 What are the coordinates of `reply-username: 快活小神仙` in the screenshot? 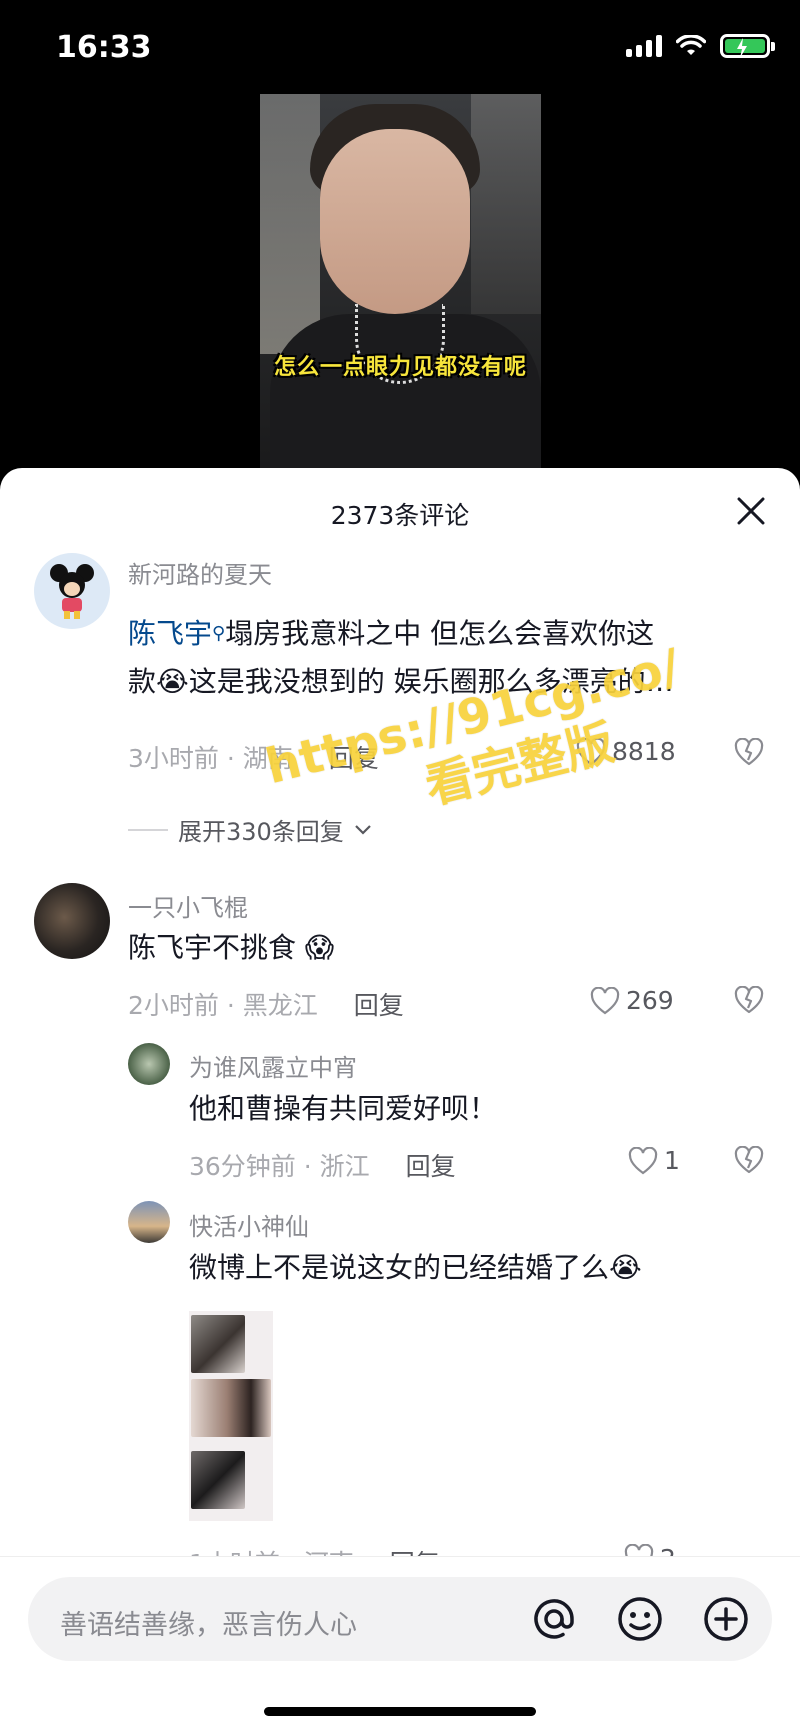 It's located at (249, 1224).